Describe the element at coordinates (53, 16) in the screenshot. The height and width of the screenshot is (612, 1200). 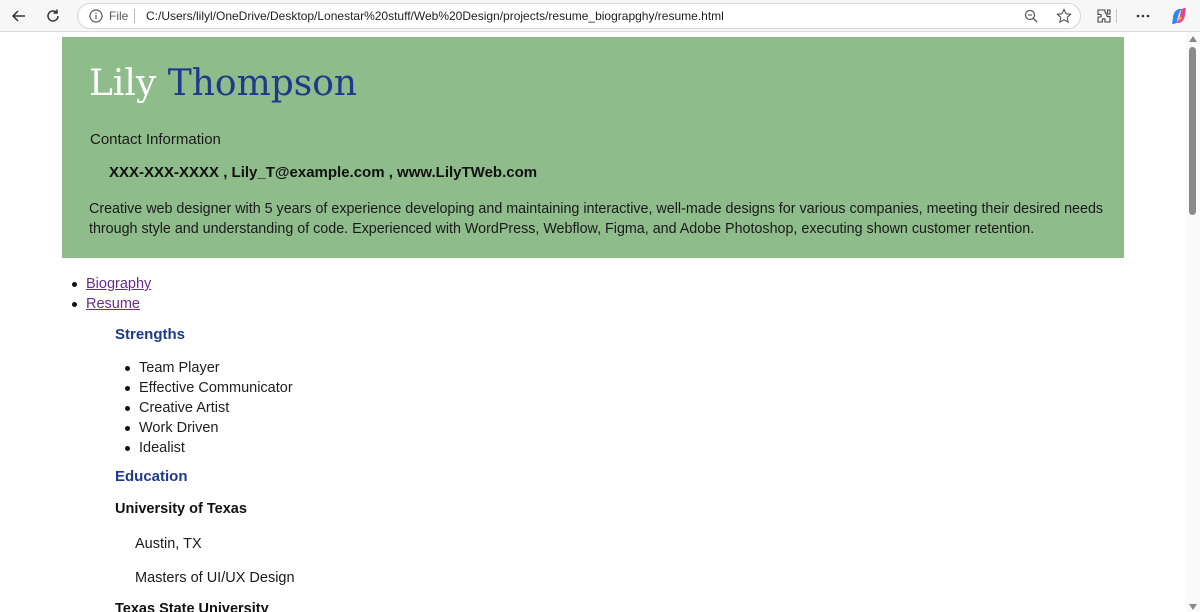
I see `refresh-icon` at that location.